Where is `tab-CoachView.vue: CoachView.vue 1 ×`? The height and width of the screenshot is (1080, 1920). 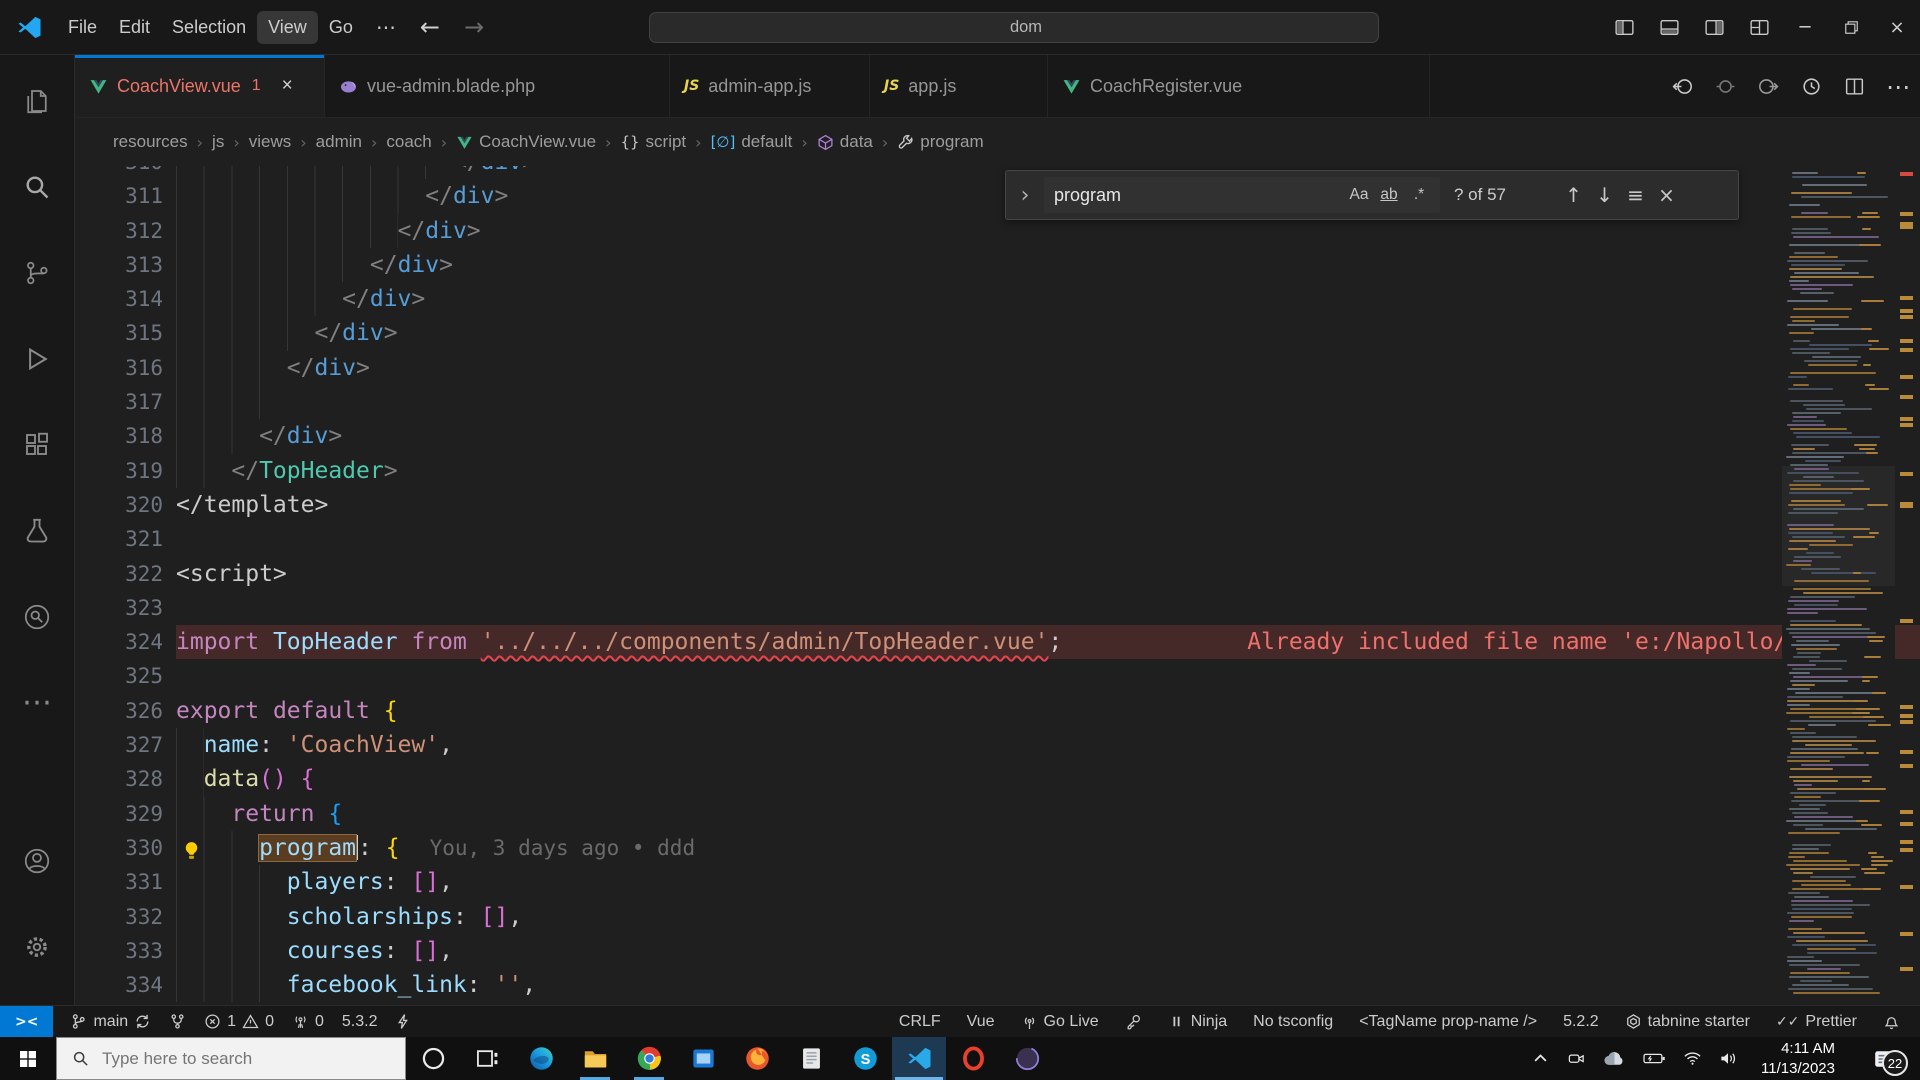
tab-CoachView.vue: CoachView.vue 1 × is located at coordinates (200, 86).